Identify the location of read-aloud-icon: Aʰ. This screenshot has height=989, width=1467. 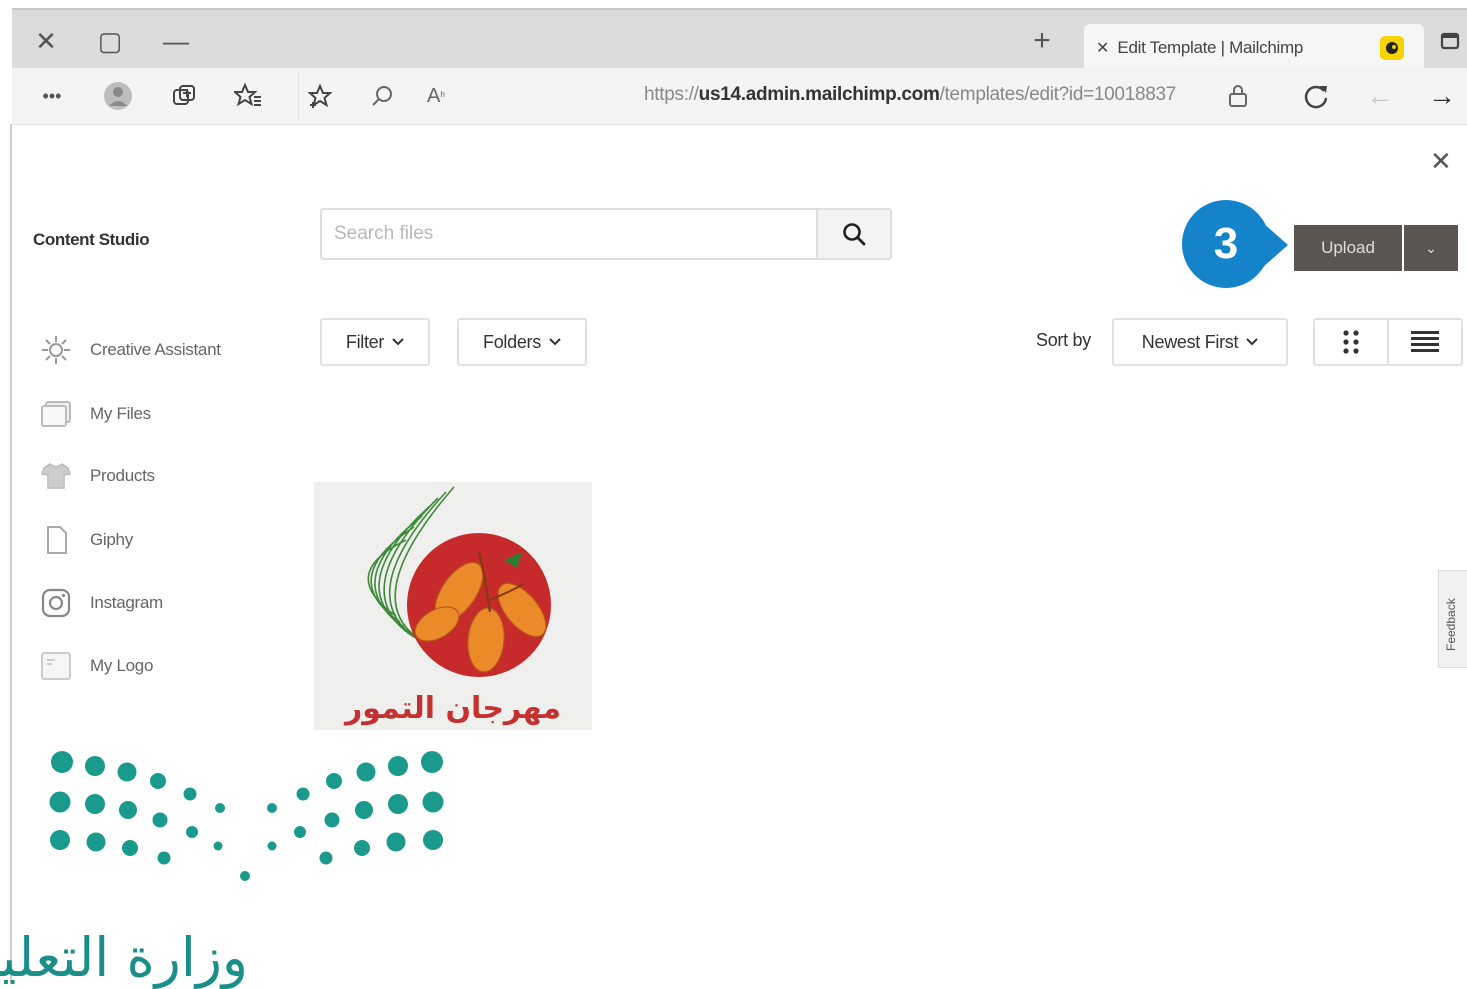
(436, 96).